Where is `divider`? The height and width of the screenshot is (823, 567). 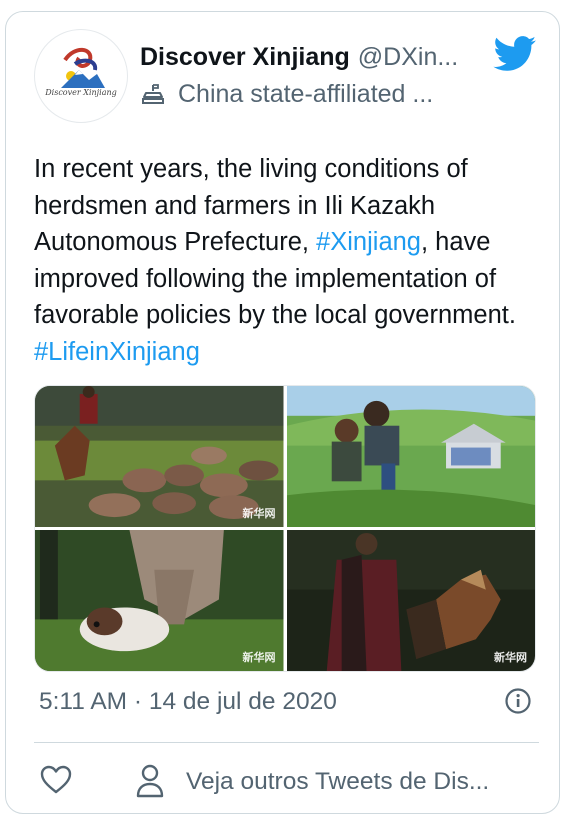
divider is located at coordinates (286, 742).